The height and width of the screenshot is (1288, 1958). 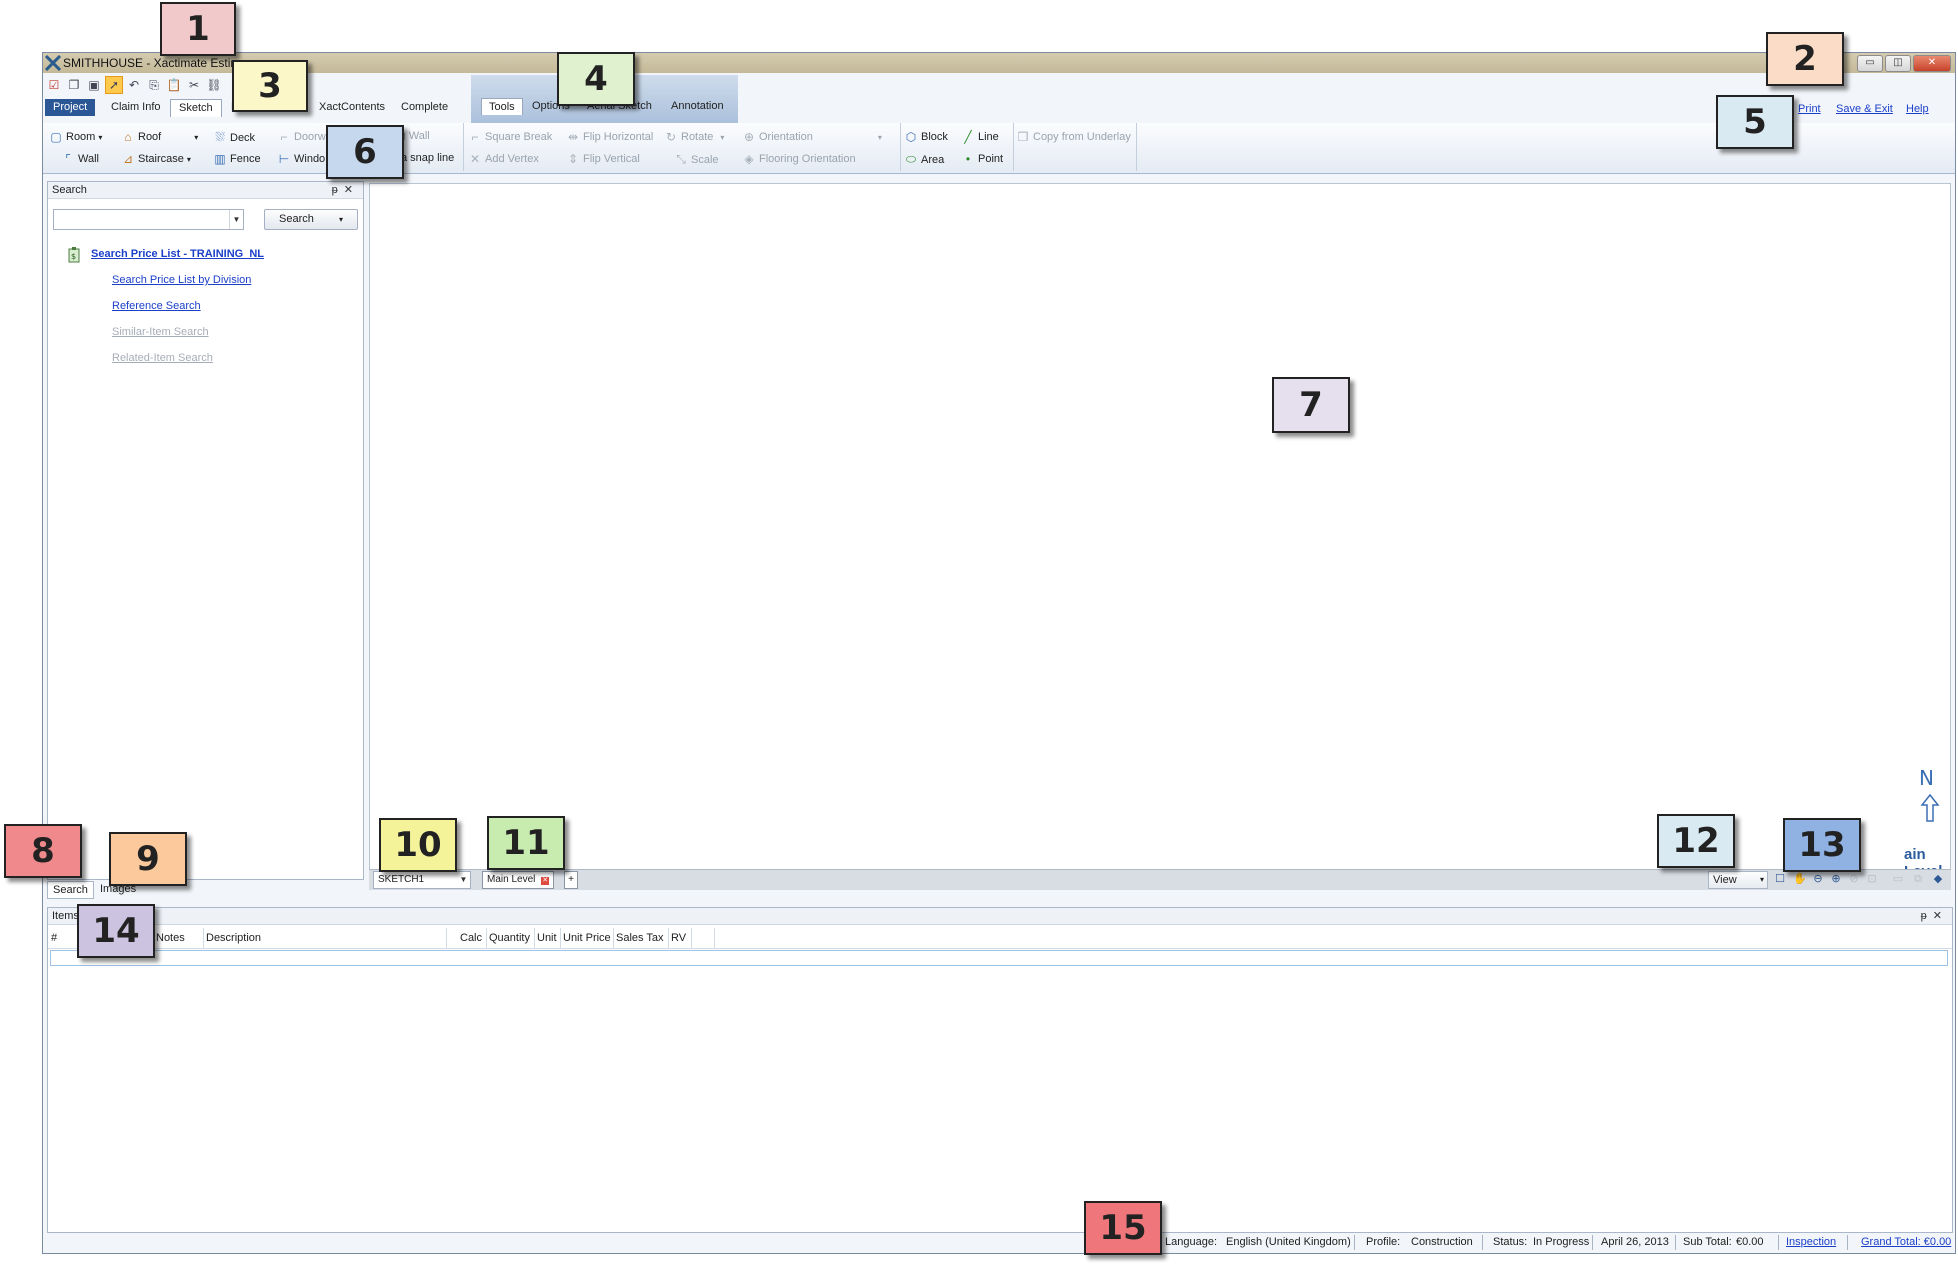 I want to click on copy-from-underlay-button: ❐ Copy from Underlay, so click(x=1073, y=137).